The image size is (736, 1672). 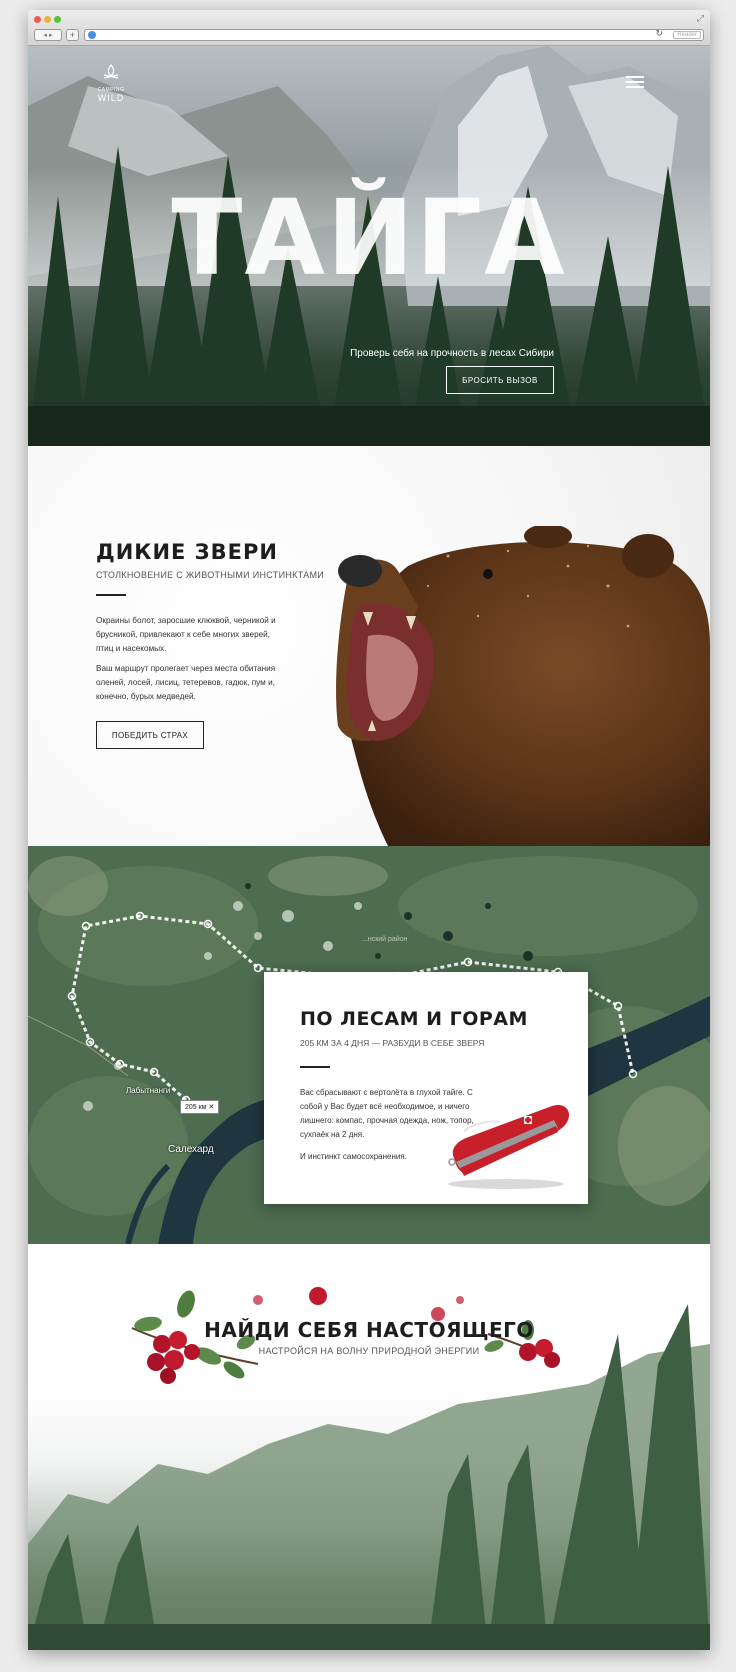 I want to click on section-title: ДИКИЕ ЗВЕРИ, so click(x=187, y=552).